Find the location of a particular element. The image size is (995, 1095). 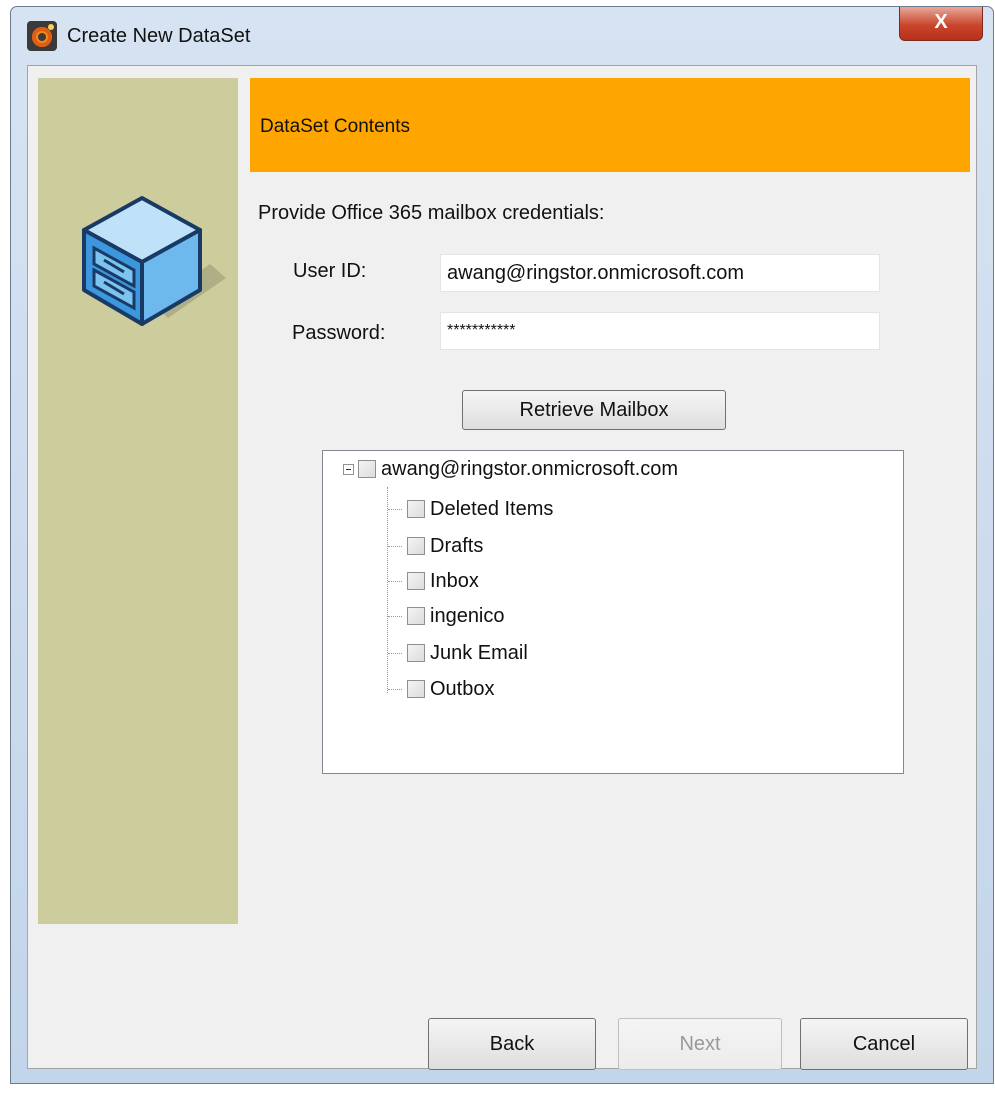

password-field is located at coordinates (660, 331).